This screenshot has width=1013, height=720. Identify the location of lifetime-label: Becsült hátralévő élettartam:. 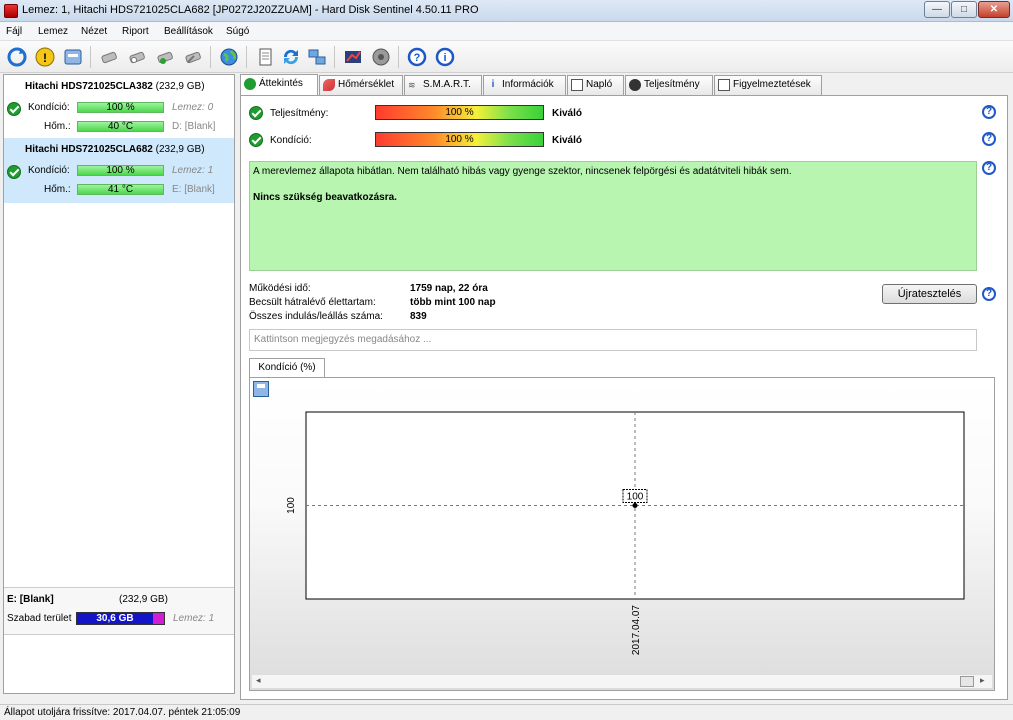
(312, 302).